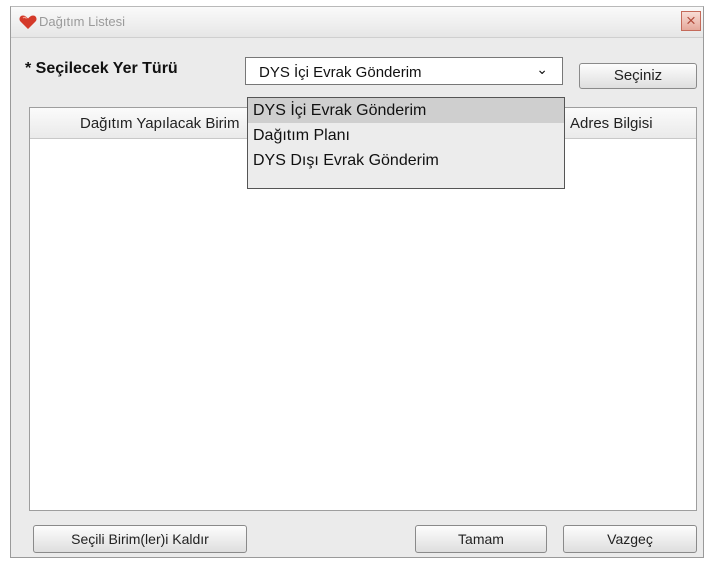  What do you see at coordinates (82, 21) in the screenshot?
I see `window-title: Dağıtım Listesi` at bounding box center [82, 21].